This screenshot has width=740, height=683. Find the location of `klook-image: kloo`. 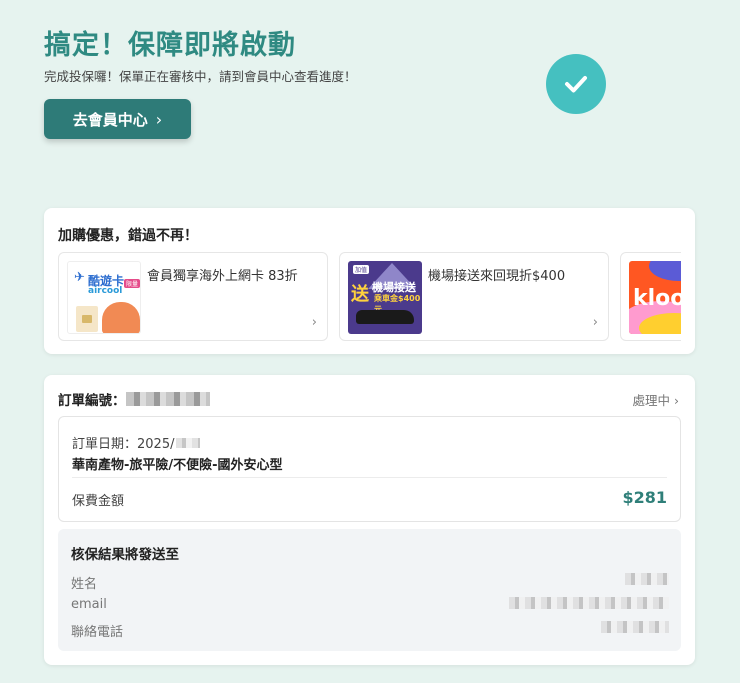

klook-image: kloo is located at coordinates (655, 297).